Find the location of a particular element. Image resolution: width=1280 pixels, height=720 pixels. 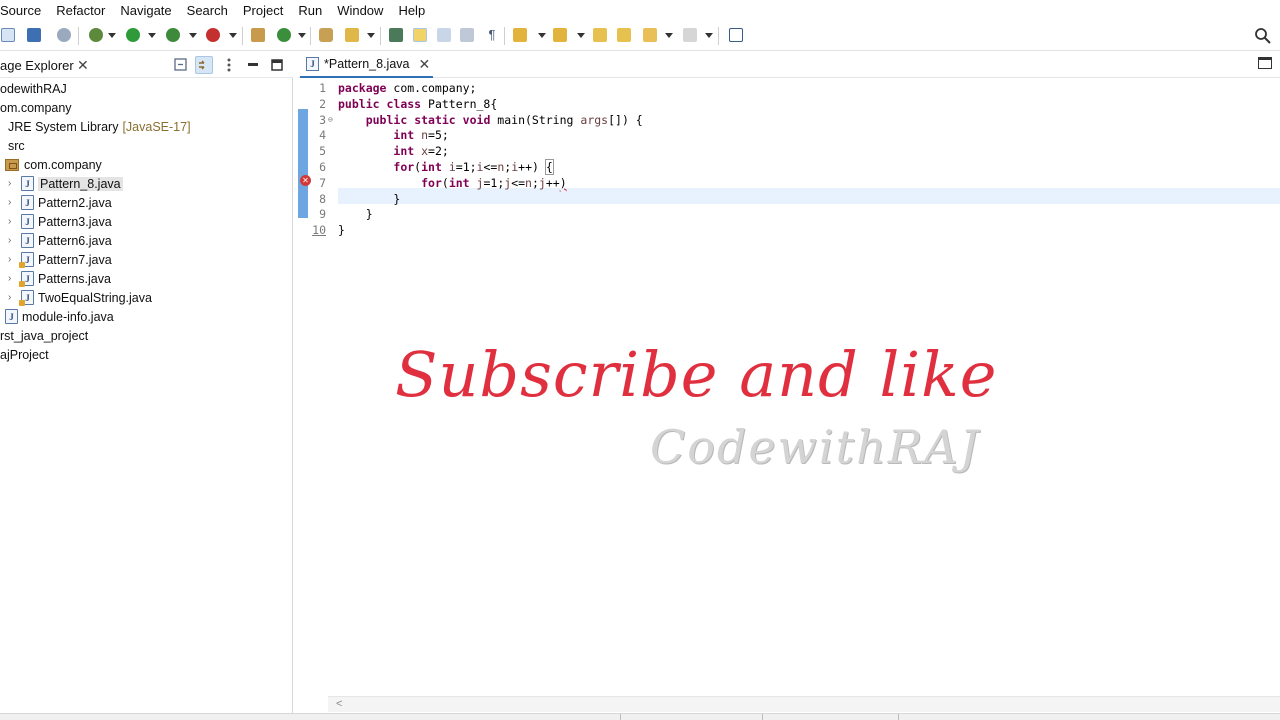

menu-run: Run is located at coordinates (310, 10).